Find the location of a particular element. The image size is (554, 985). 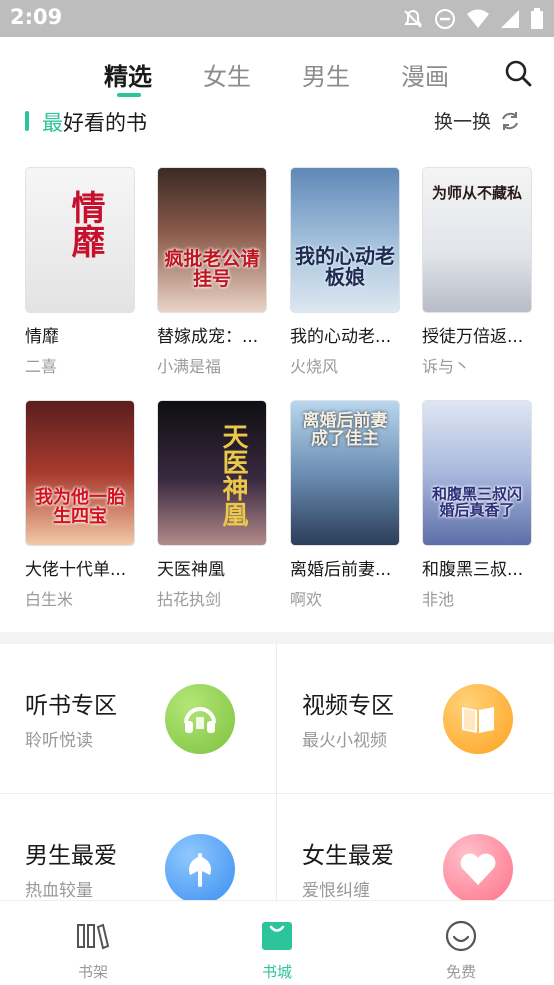

book-author: 火烧风 is located at coordinates (314, 366).